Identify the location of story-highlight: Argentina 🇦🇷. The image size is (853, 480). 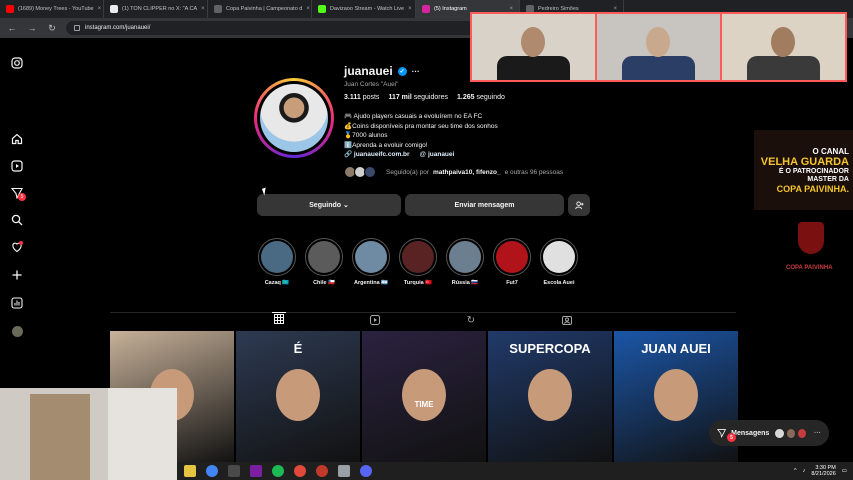
(371, 262).